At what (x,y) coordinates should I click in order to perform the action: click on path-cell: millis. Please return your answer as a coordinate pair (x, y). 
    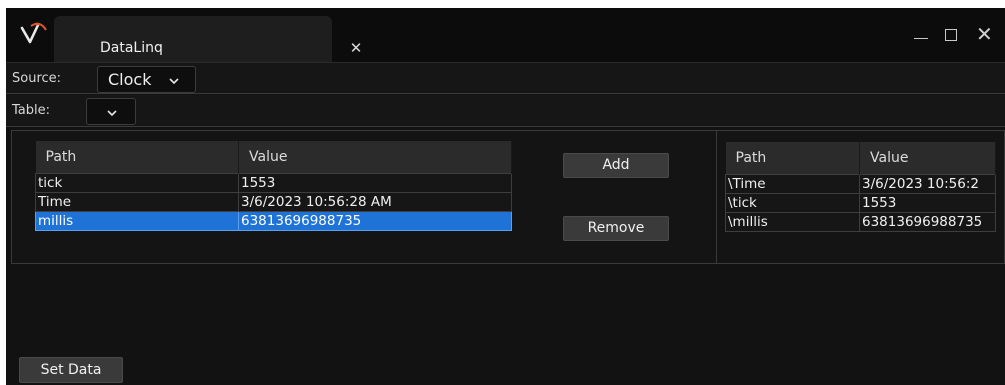
    Looking at the image, I should click on (137, 220).